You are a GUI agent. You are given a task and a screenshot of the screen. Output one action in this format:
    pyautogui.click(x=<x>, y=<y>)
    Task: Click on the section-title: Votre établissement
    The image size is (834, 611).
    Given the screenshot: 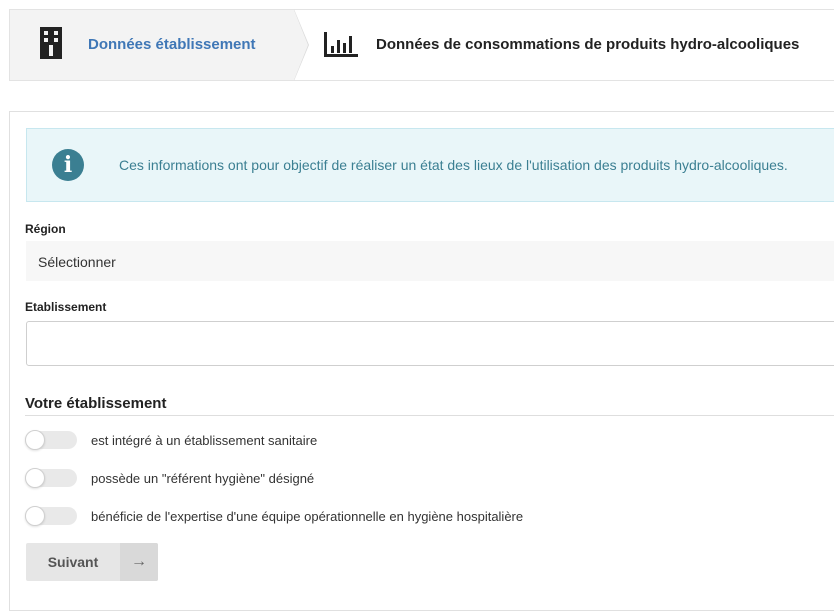 What is the action you would take?
    pyautogui.click(x=96, y=403)
    